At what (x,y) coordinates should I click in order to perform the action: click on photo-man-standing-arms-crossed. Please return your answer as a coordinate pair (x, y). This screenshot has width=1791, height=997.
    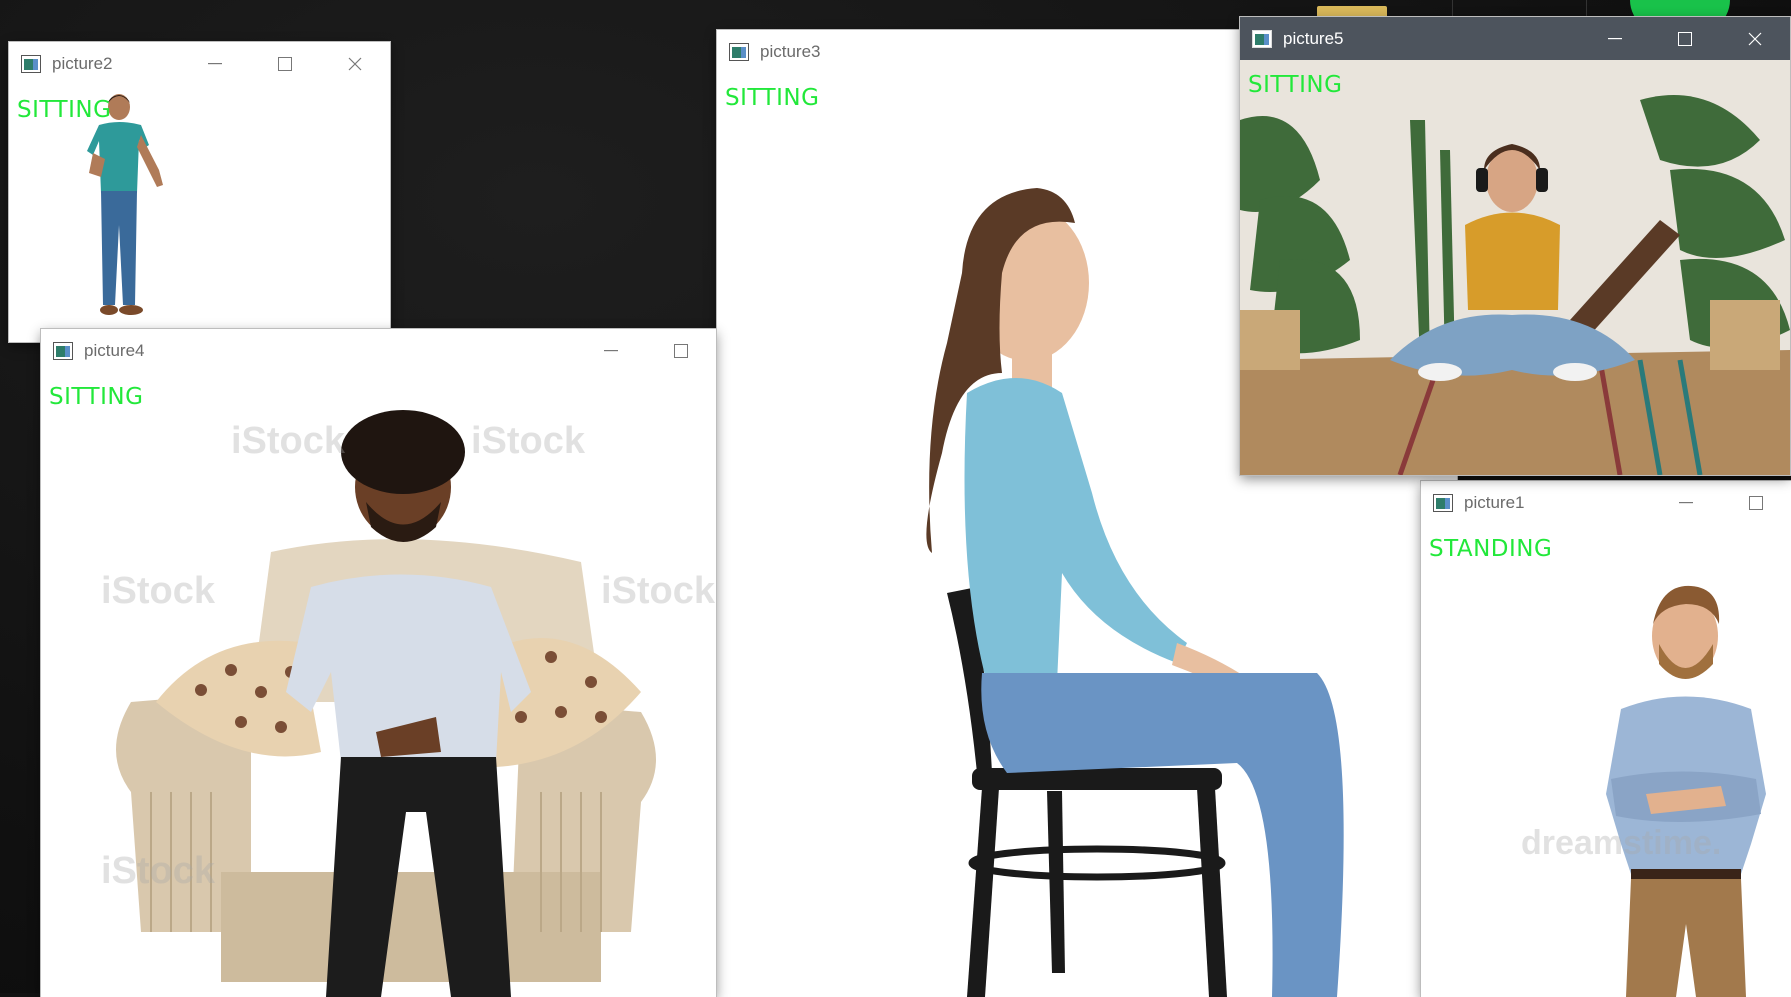
    Looking at the image, I should click on (1686, 791).